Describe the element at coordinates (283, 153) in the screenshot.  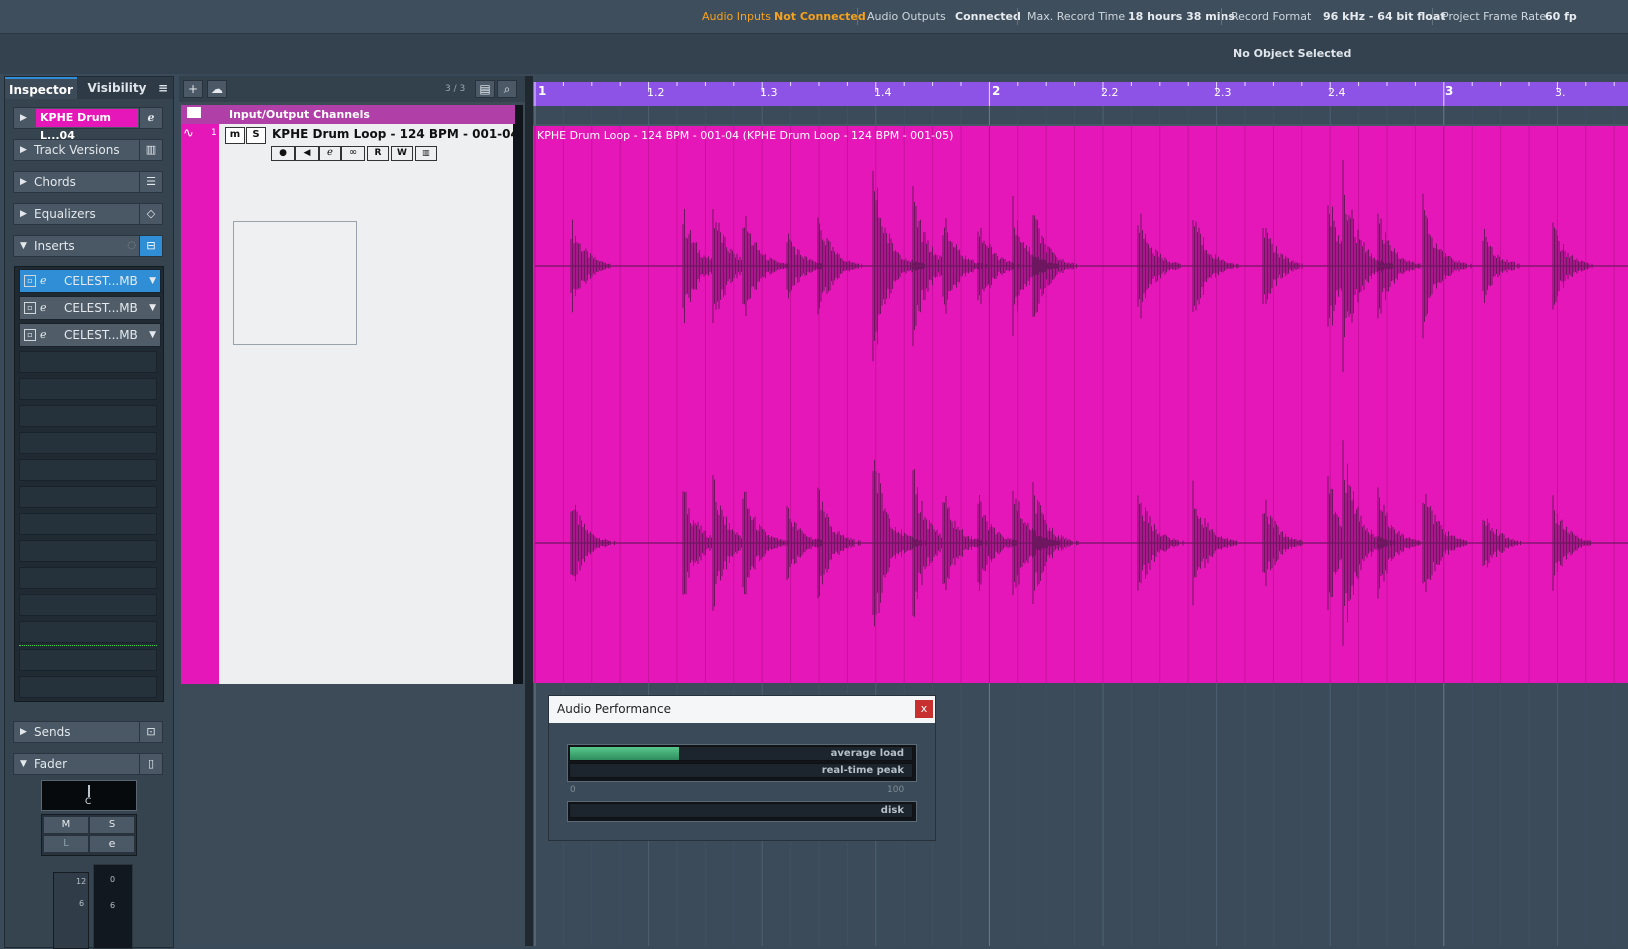
I see `record-enable-icon: ●` at that location.